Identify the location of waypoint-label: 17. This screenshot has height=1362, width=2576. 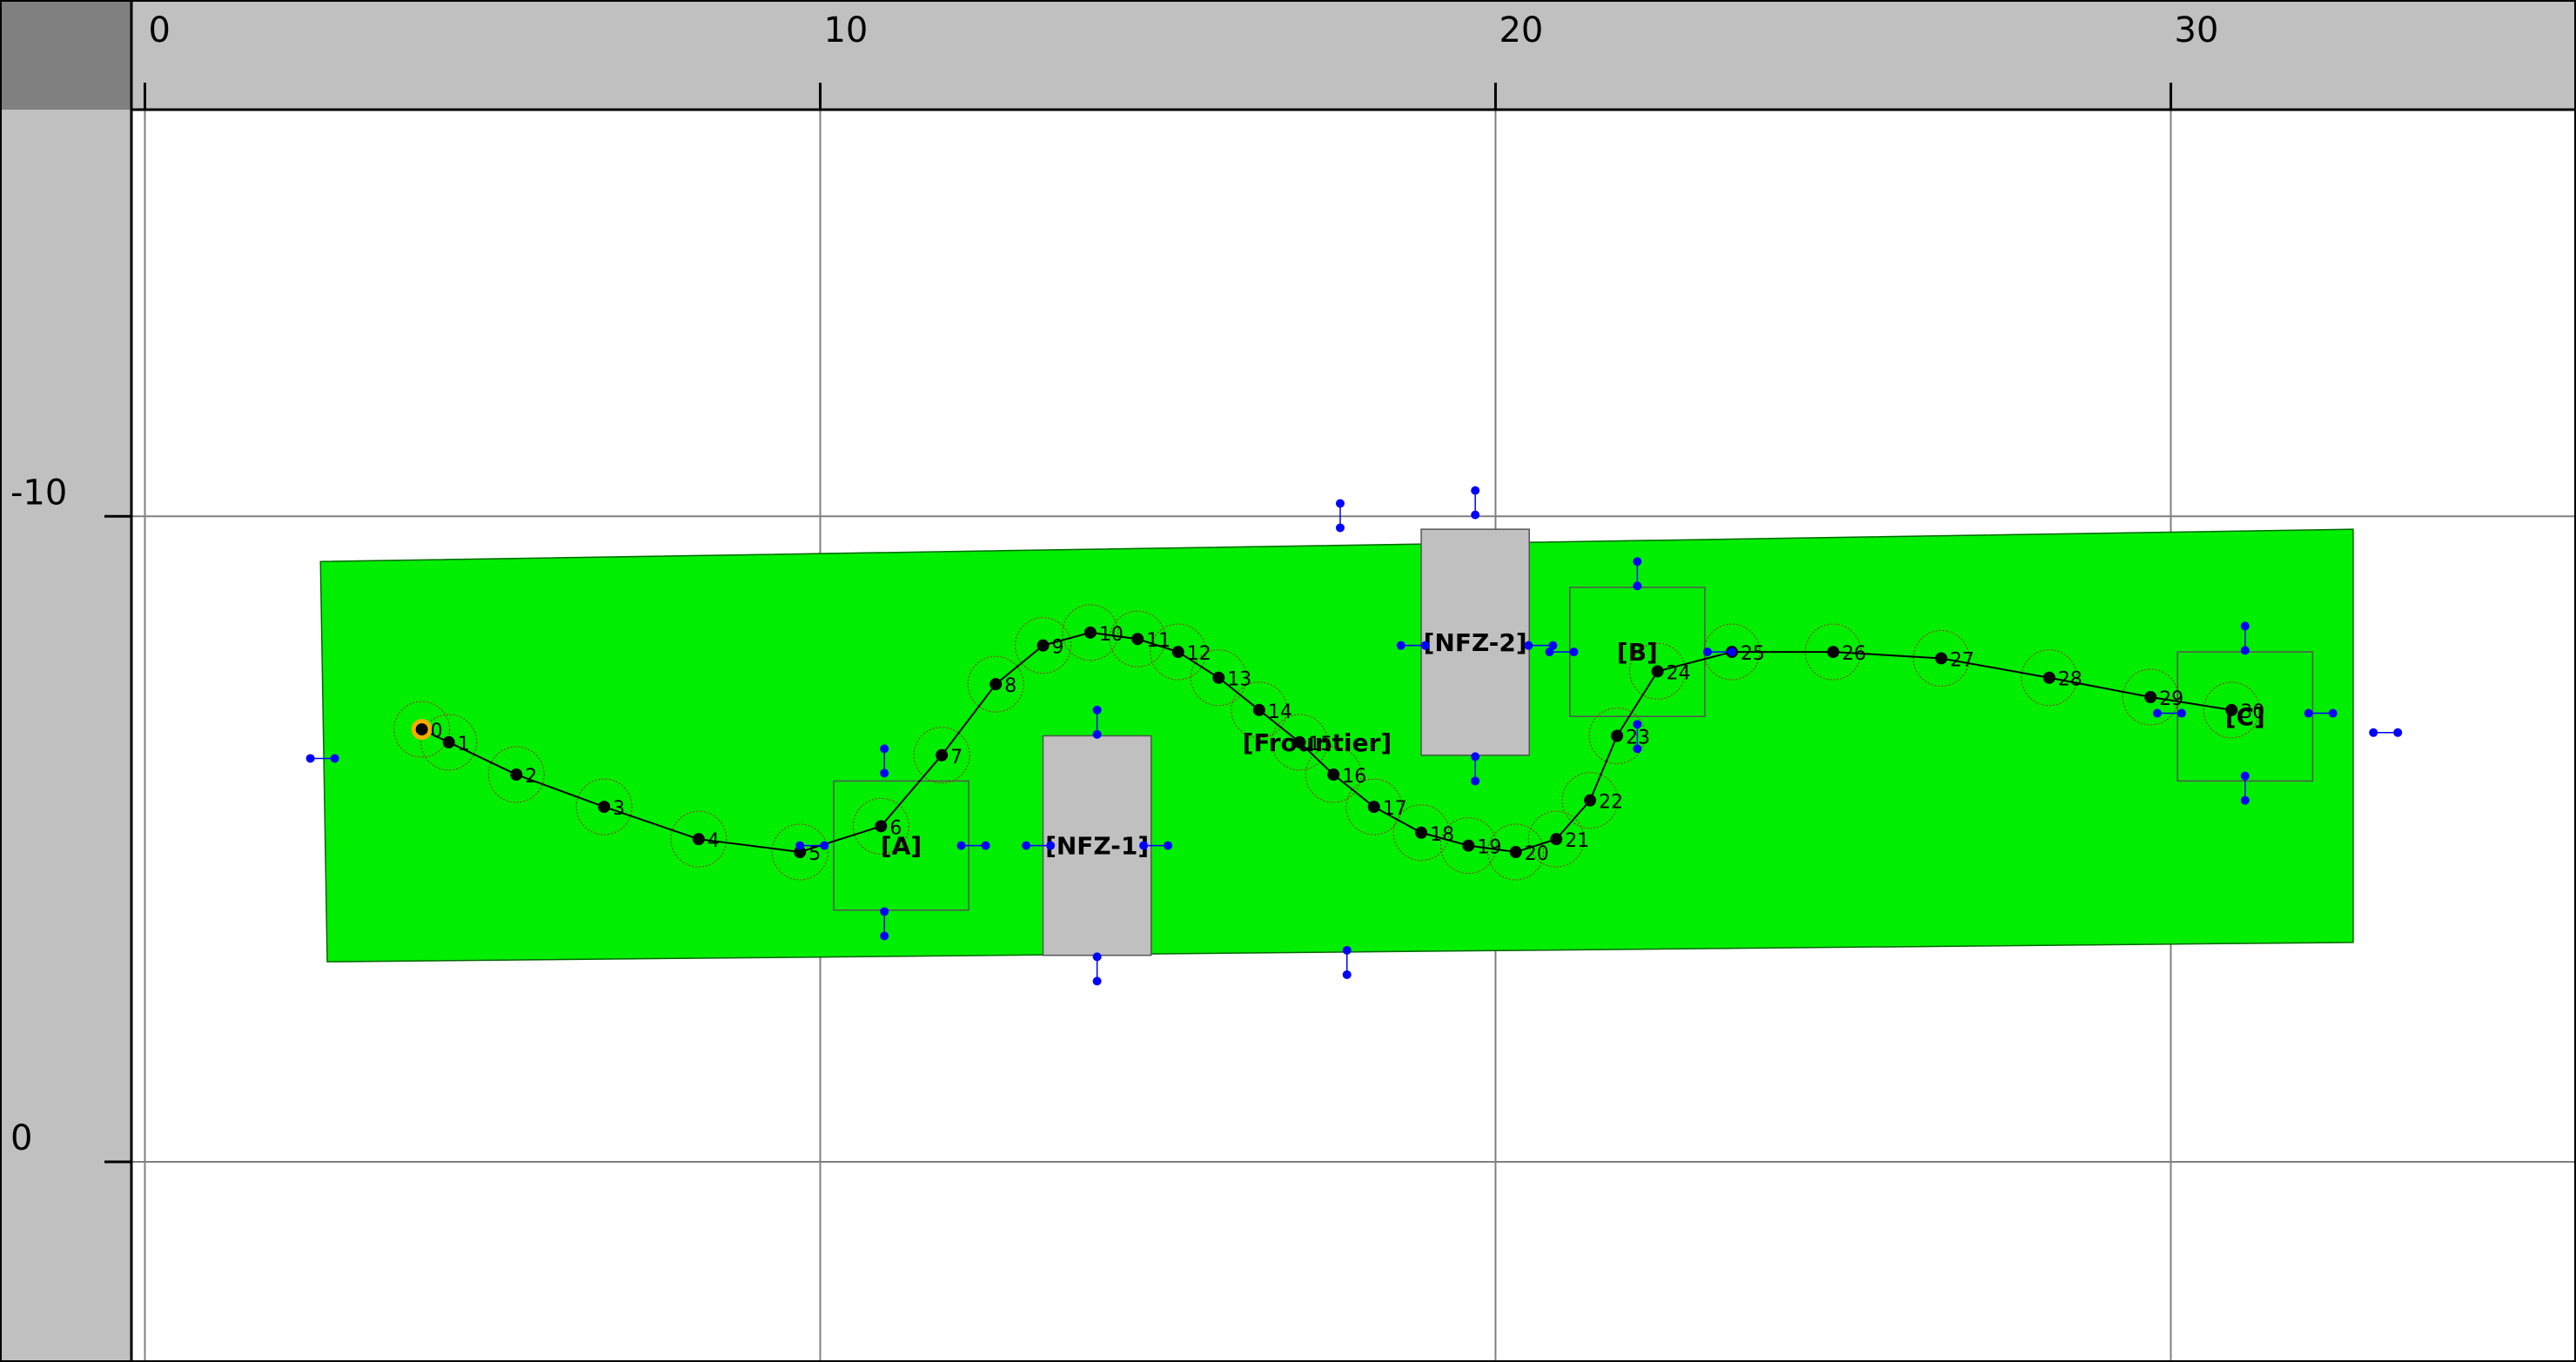
(1395, 809).